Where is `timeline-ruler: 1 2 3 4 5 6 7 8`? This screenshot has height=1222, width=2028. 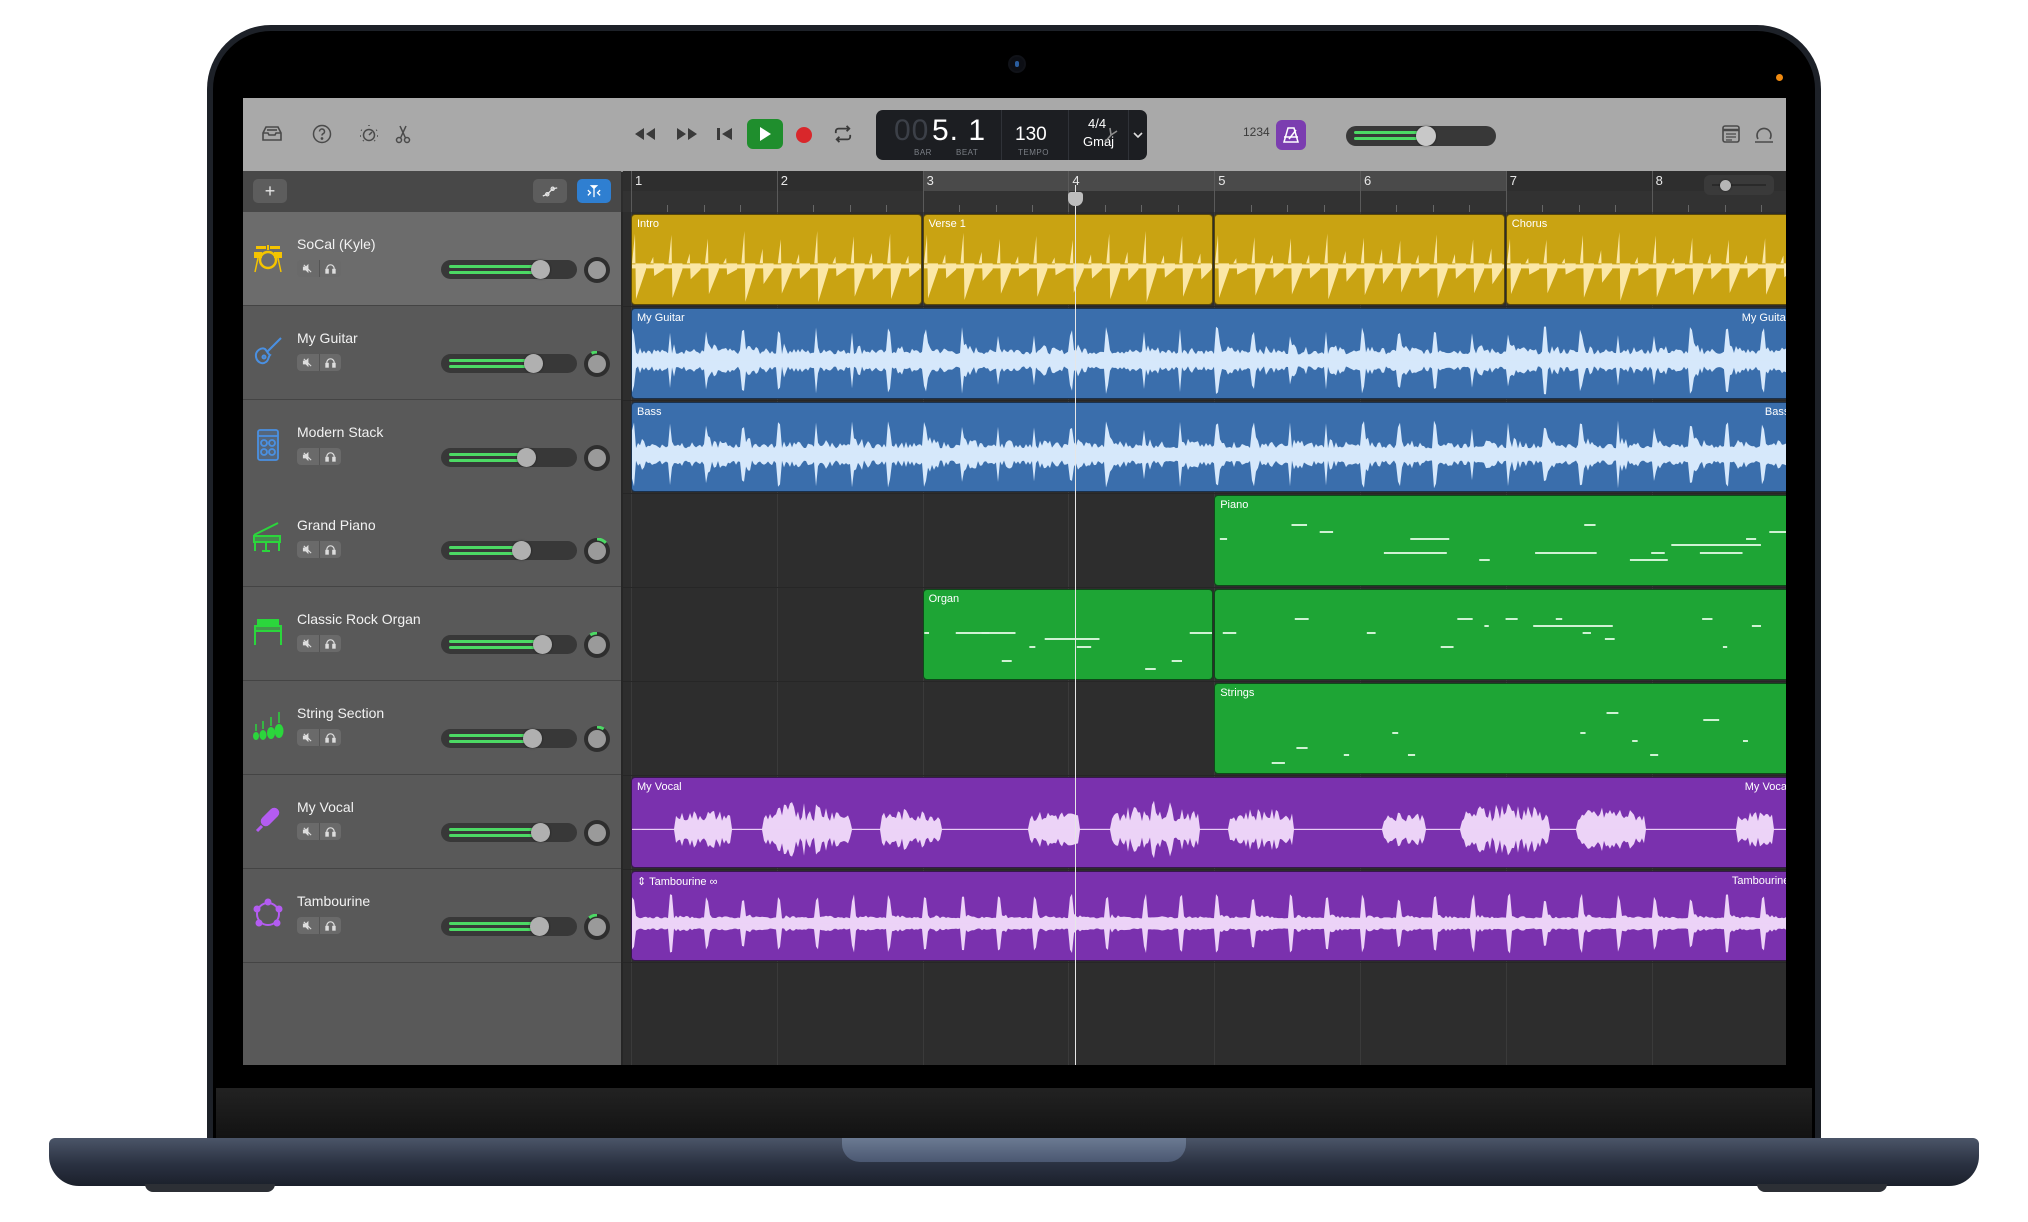 timeline-ruler: 1 2 3 4 5 6 7 8 is located at coordinates (1204, 192).